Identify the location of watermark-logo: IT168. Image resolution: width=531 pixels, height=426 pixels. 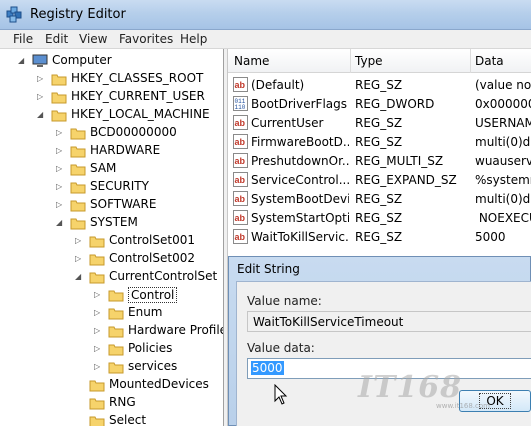
(410, 387).